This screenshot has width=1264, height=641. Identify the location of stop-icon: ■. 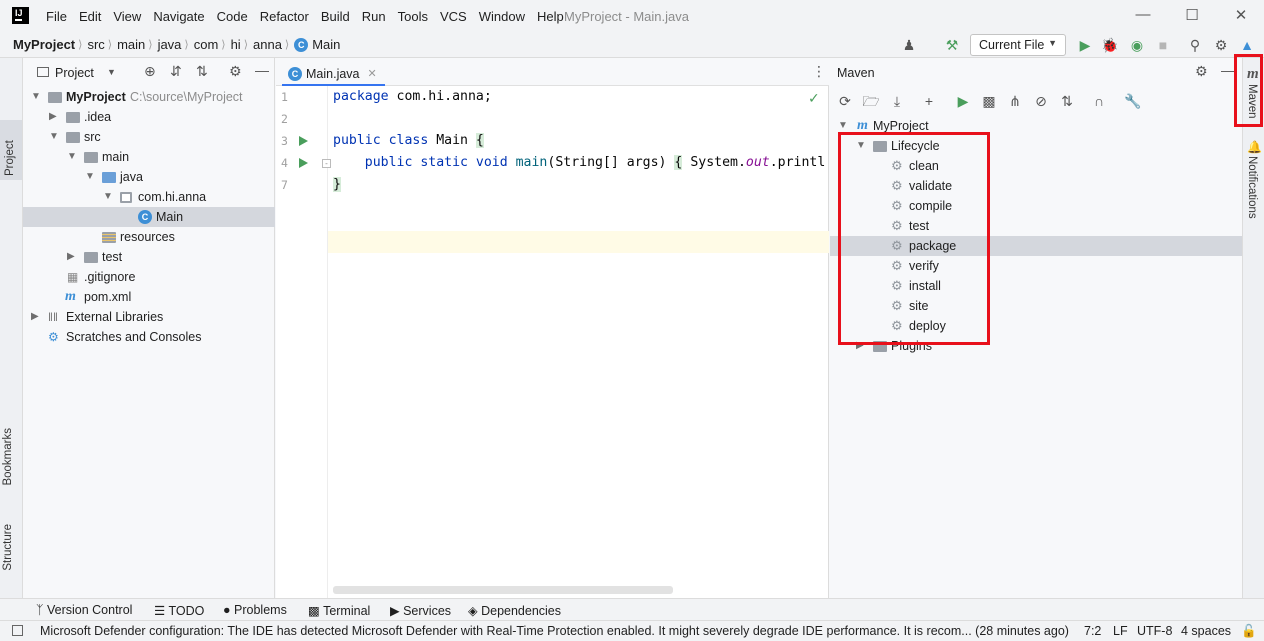
(1163, 45).